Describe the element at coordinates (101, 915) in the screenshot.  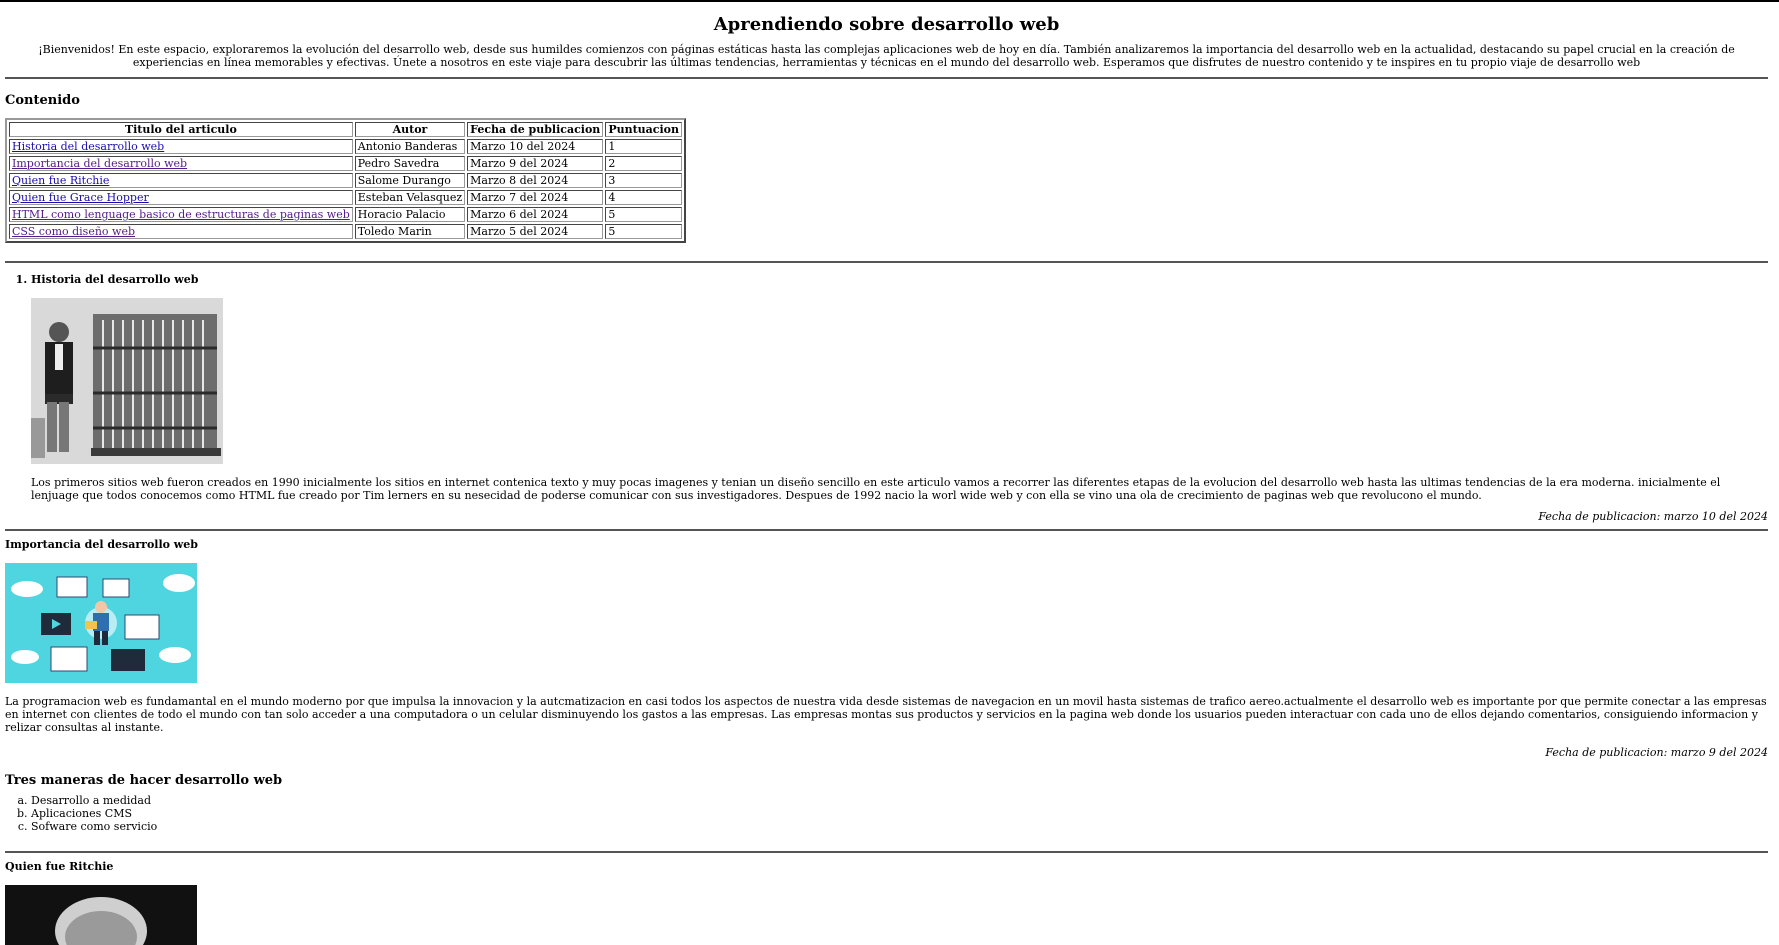
I see `ritchie-photo` at that location.